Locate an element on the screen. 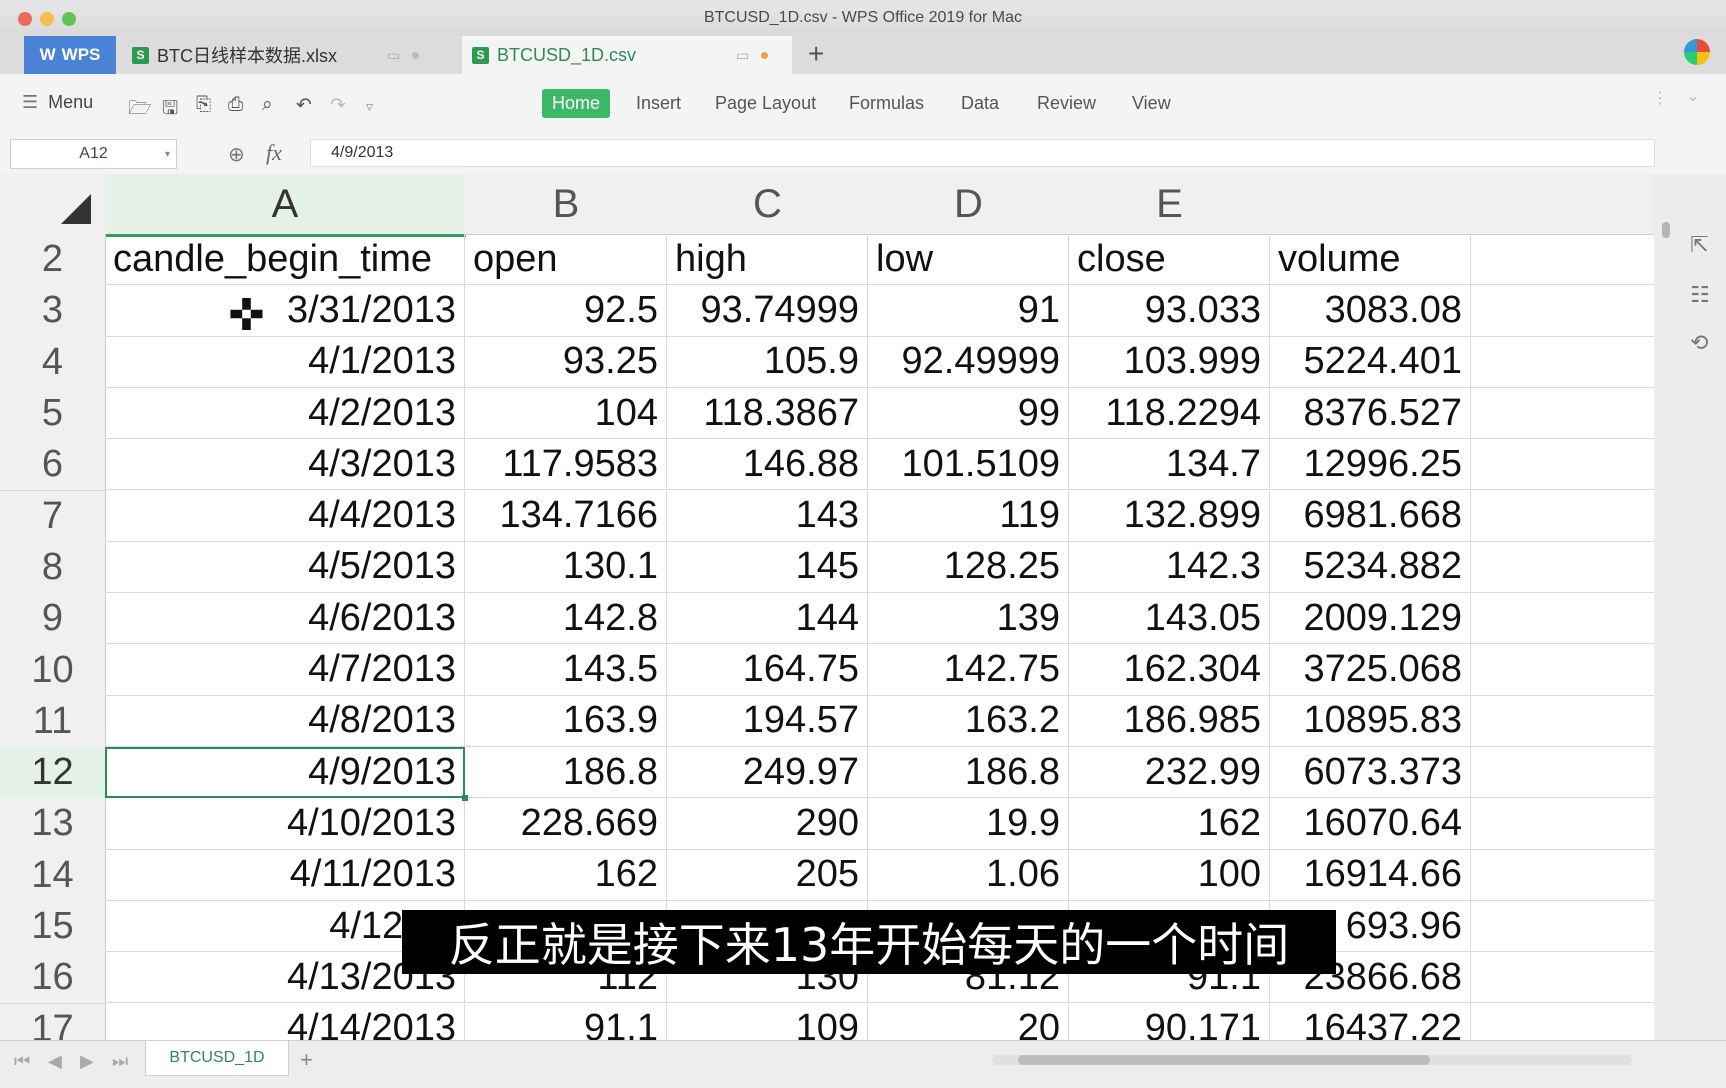 This screenshot has width=1726, height=1088. row-header: 3 is located at coordinates (53, 311).